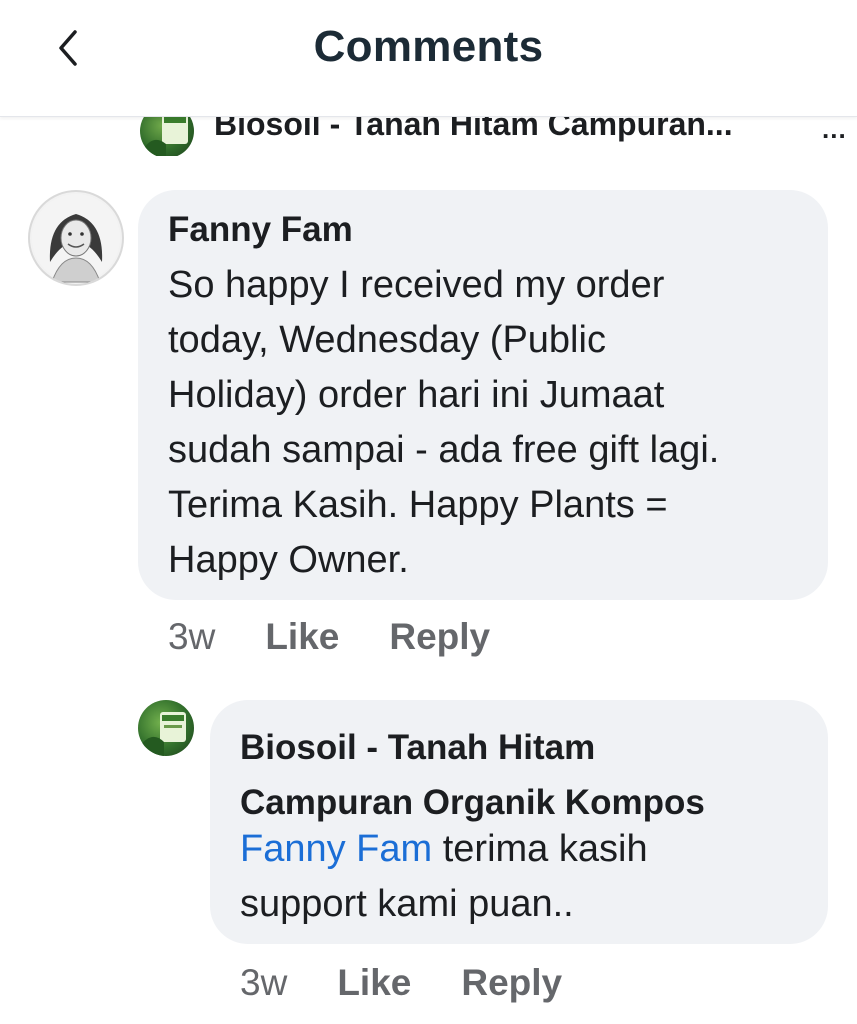 The height and width of the screenshot is (1024, 857). I want to click on header-bar: Comments, so click(428, 58).